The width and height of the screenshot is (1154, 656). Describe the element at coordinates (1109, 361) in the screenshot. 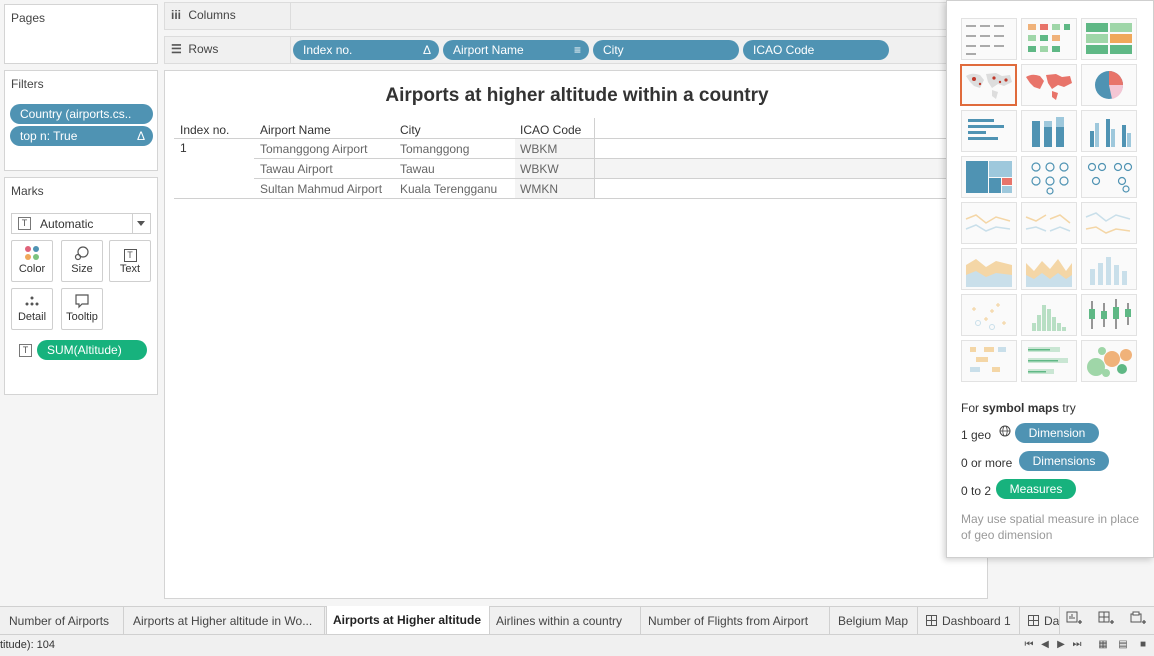

I see `packed-bubbles-chart-icon` at that location.